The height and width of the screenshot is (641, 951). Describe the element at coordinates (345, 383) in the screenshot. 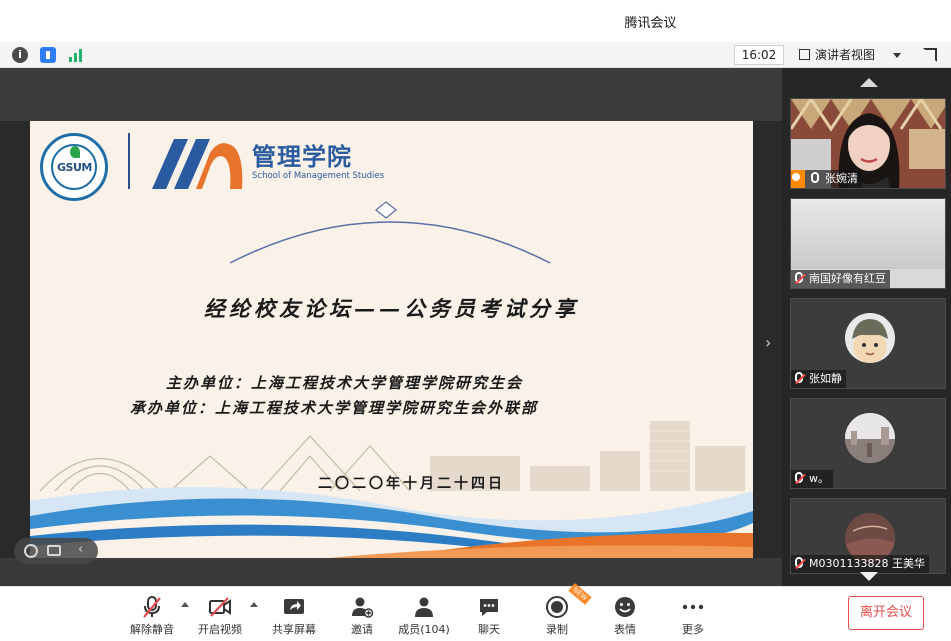

I see `slide-organizer: 主办单位：上海工程技术大学管理学院研究生会` at that location.